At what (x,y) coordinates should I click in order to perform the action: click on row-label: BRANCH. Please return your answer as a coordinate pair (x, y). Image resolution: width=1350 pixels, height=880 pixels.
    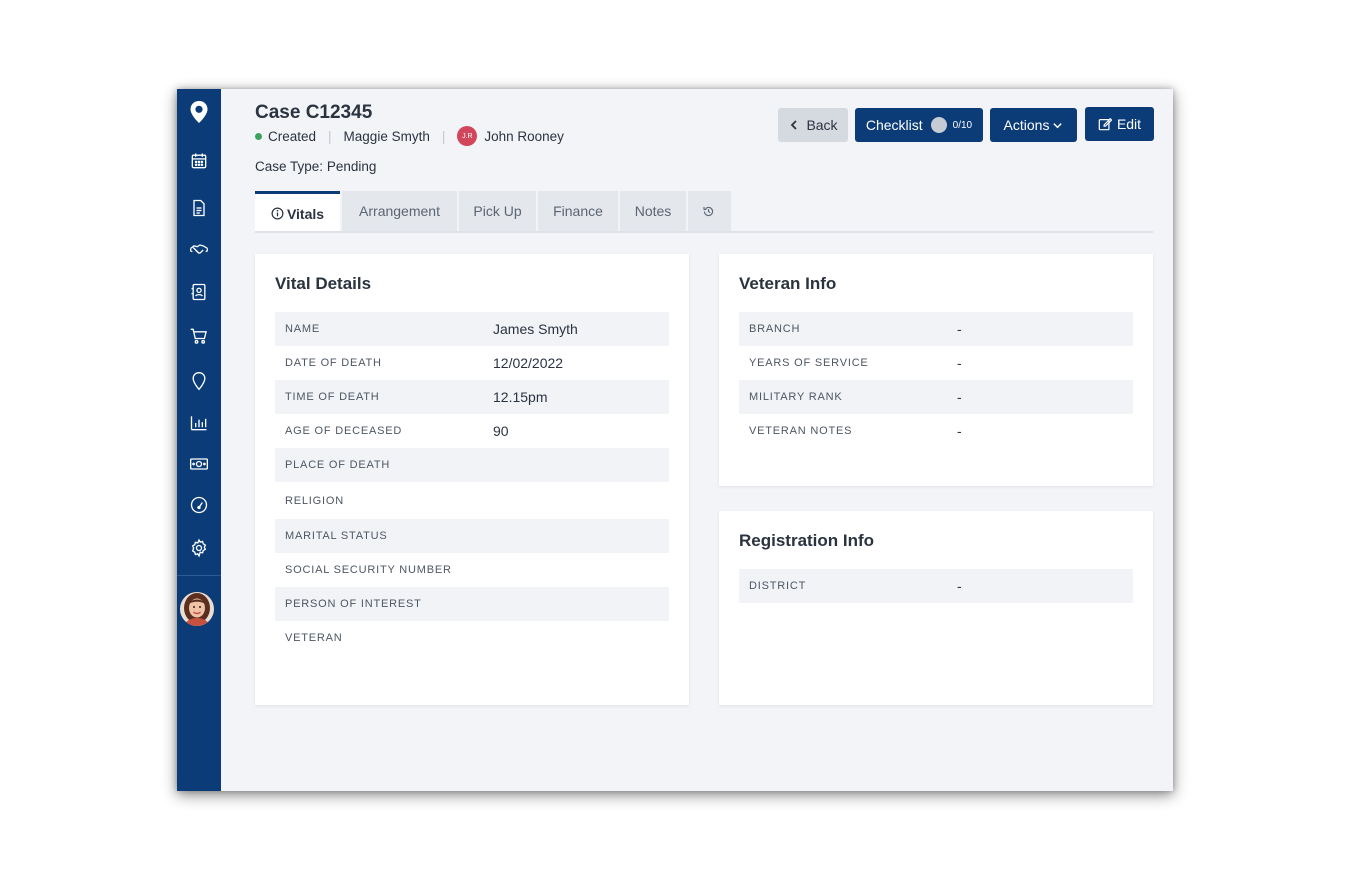
    Looking at the image, I should click on (775, 329).